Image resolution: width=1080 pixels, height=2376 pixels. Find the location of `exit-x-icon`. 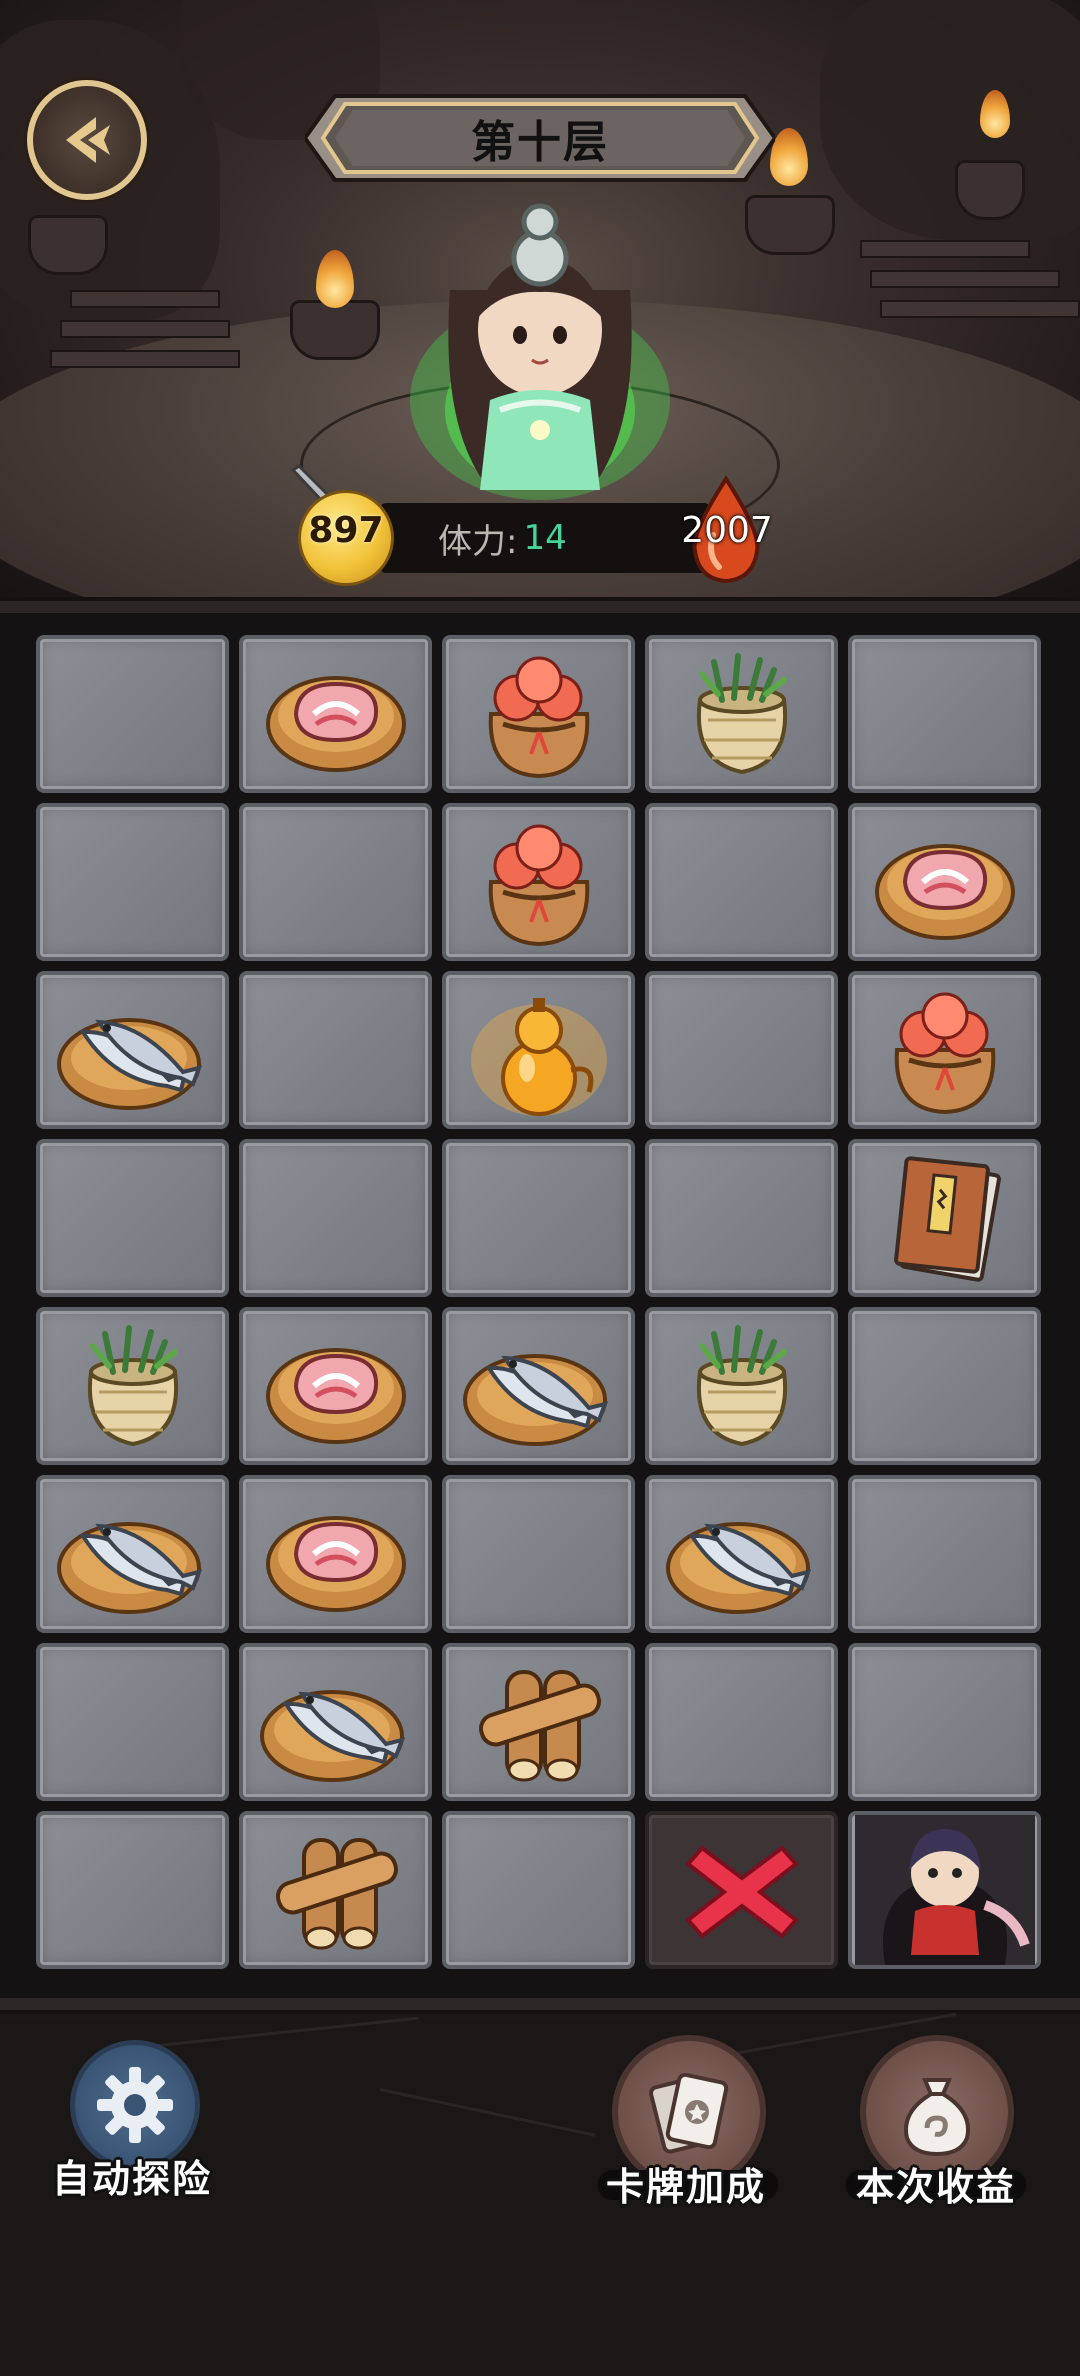

exit-x-icon is located at coordinates (742, 1890).